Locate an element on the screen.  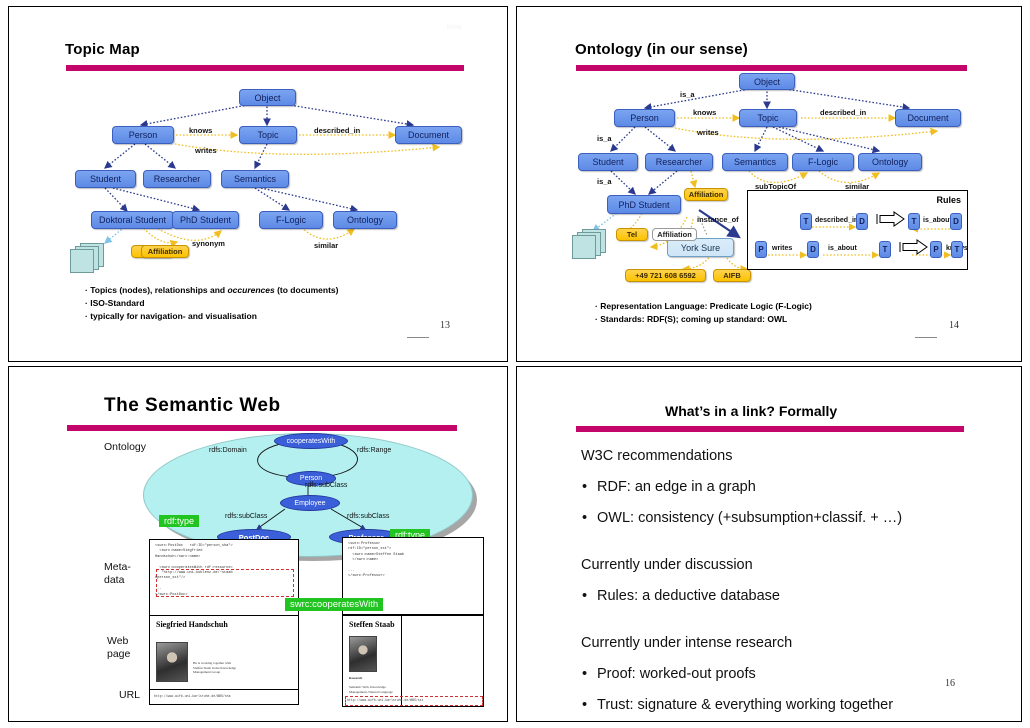
green-label-rdf-type-left: rdf:type is located at coordinates (179, 521).